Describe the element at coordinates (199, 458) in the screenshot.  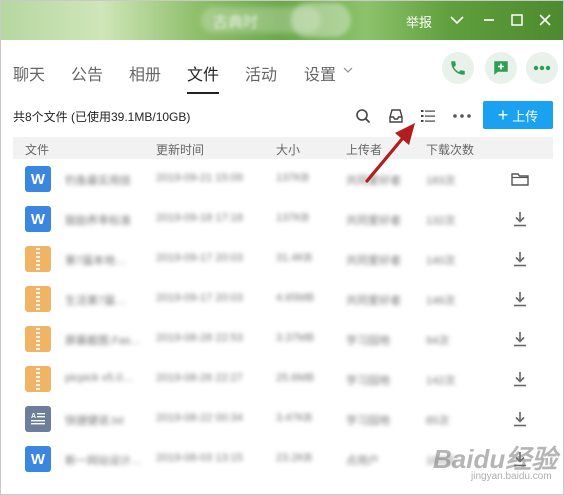
I see `update-time: 2019-08-03 13:15` at that location.